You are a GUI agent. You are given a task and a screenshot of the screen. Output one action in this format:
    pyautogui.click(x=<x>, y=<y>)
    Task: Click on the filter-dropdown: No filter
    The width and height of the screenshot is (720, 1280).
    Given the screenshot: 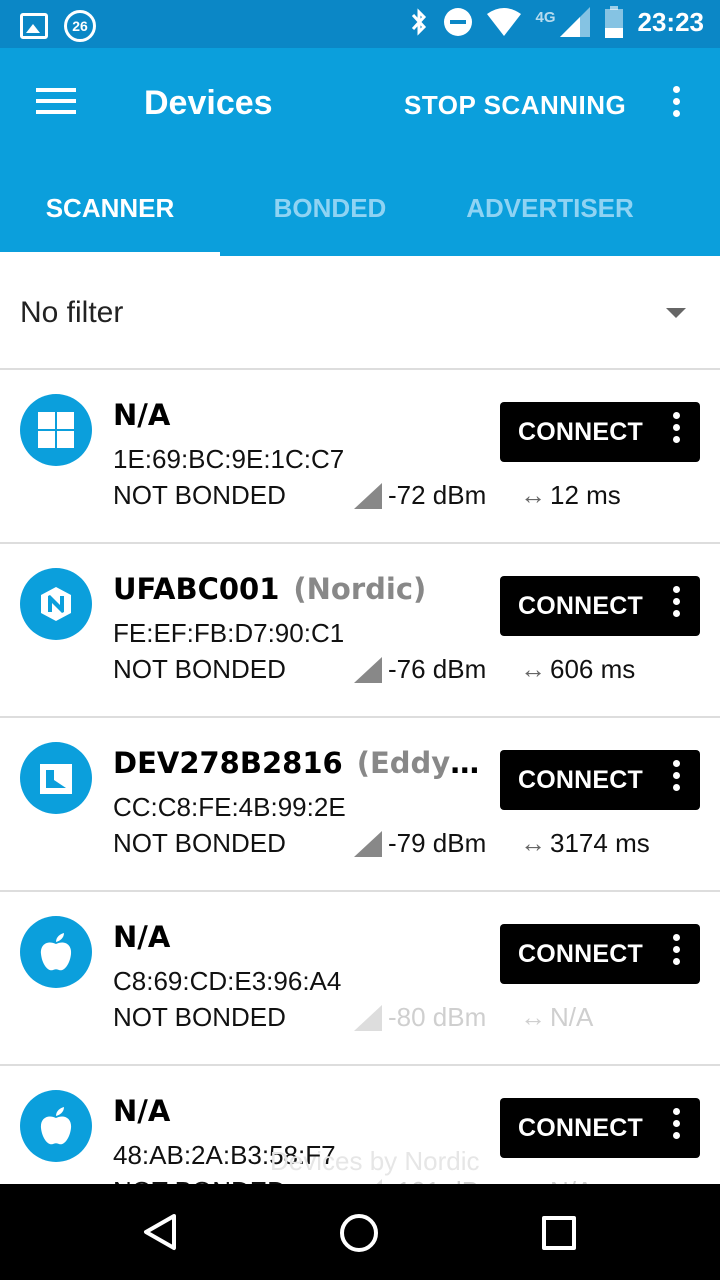 What is the action you would take?
    pyautogui.click(x=360, y=313)
    